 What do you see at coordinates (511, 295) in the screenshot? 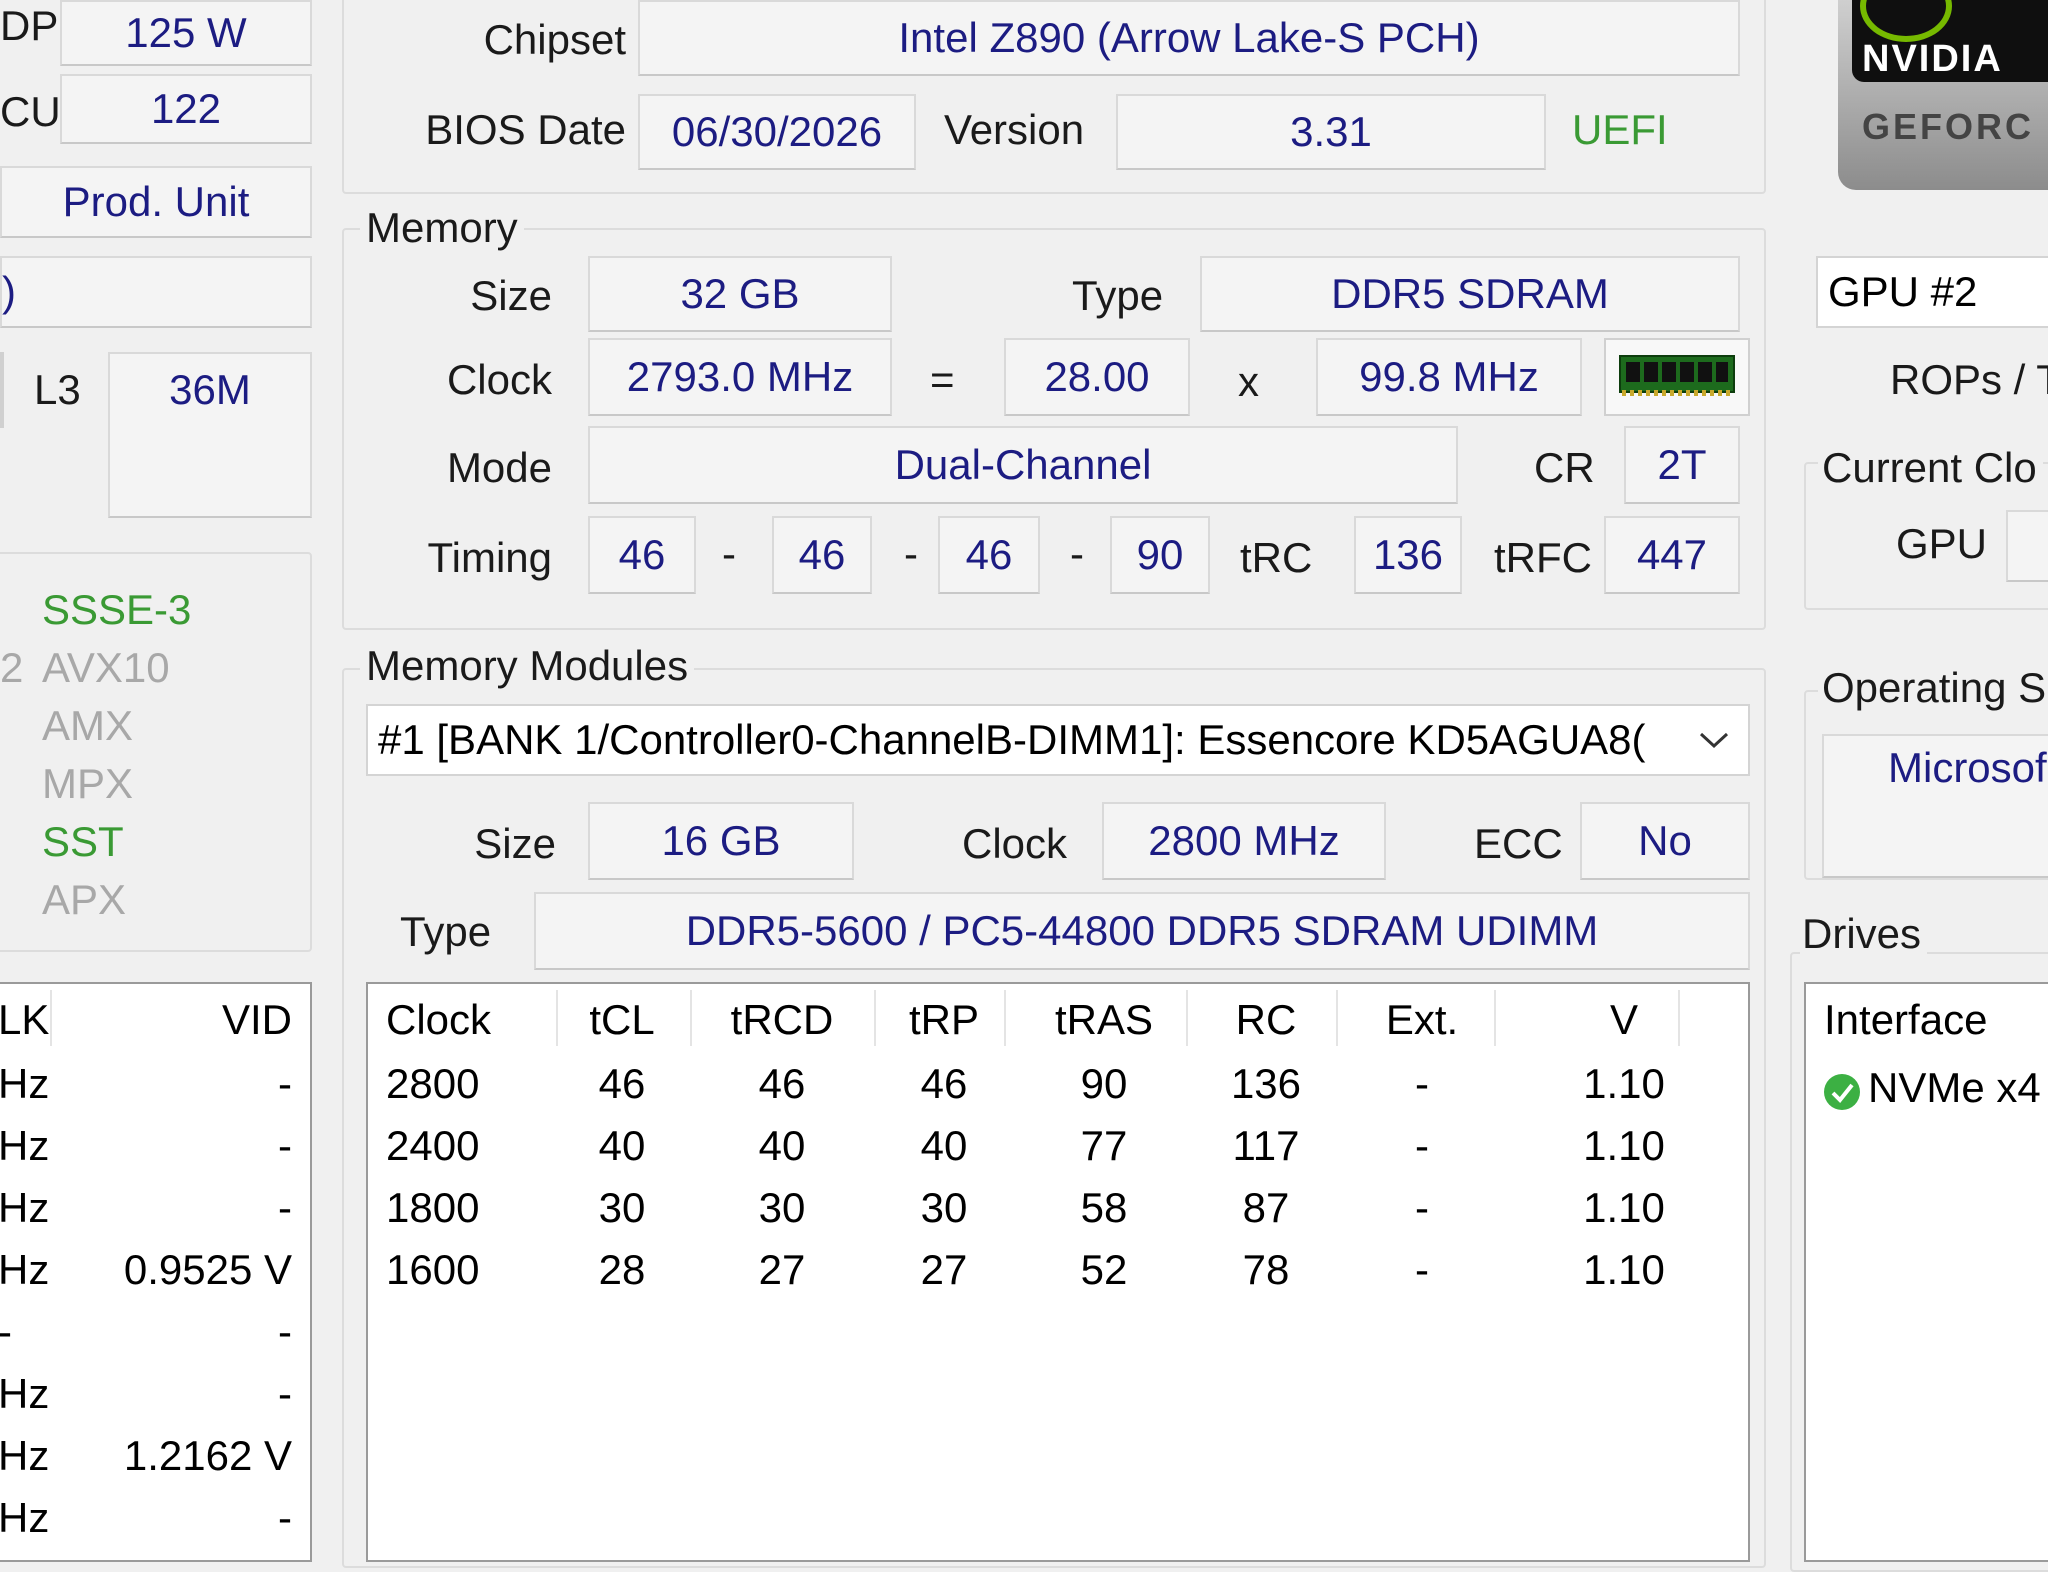
I see `mem-size-label: Size` at bounding box center [511, 295].